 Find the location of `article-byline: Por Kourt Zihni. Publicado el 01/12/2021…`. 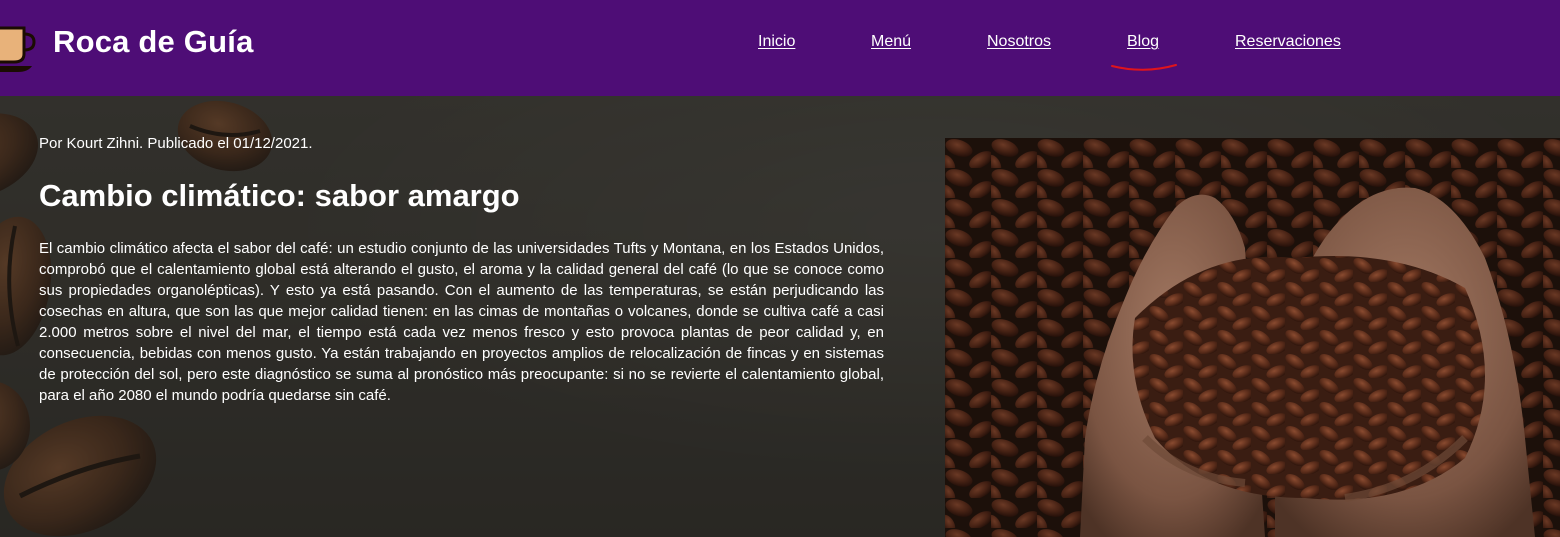

article-byline: Por Kourt Zihni. Publicado el 01/12/2021… is located at coordinates (176, 143).